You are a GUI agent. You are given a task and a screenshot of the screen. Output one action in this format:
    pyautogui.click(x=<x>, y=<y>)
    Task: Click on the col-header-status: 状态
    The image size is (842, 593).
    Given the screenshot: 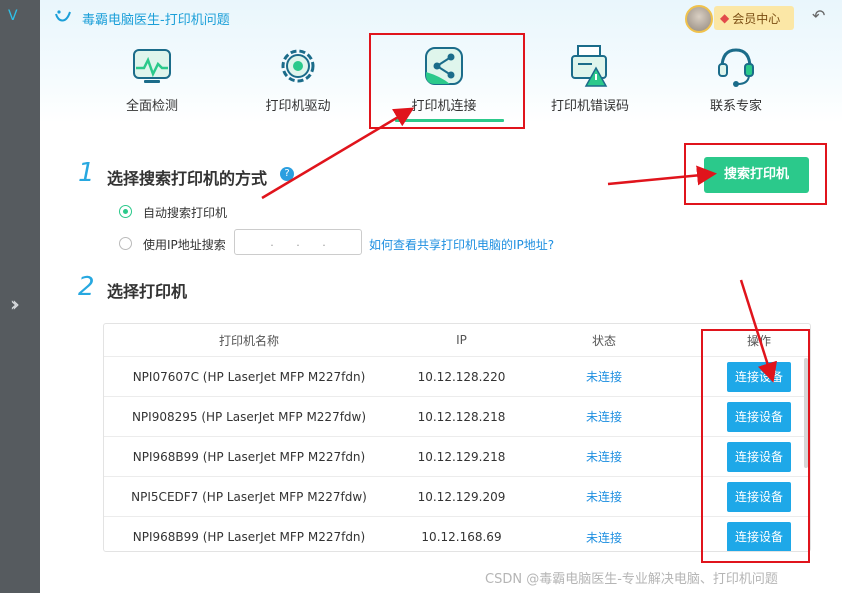 What is the action you would take?
    pyautogui.click(x=603, y=340)
    